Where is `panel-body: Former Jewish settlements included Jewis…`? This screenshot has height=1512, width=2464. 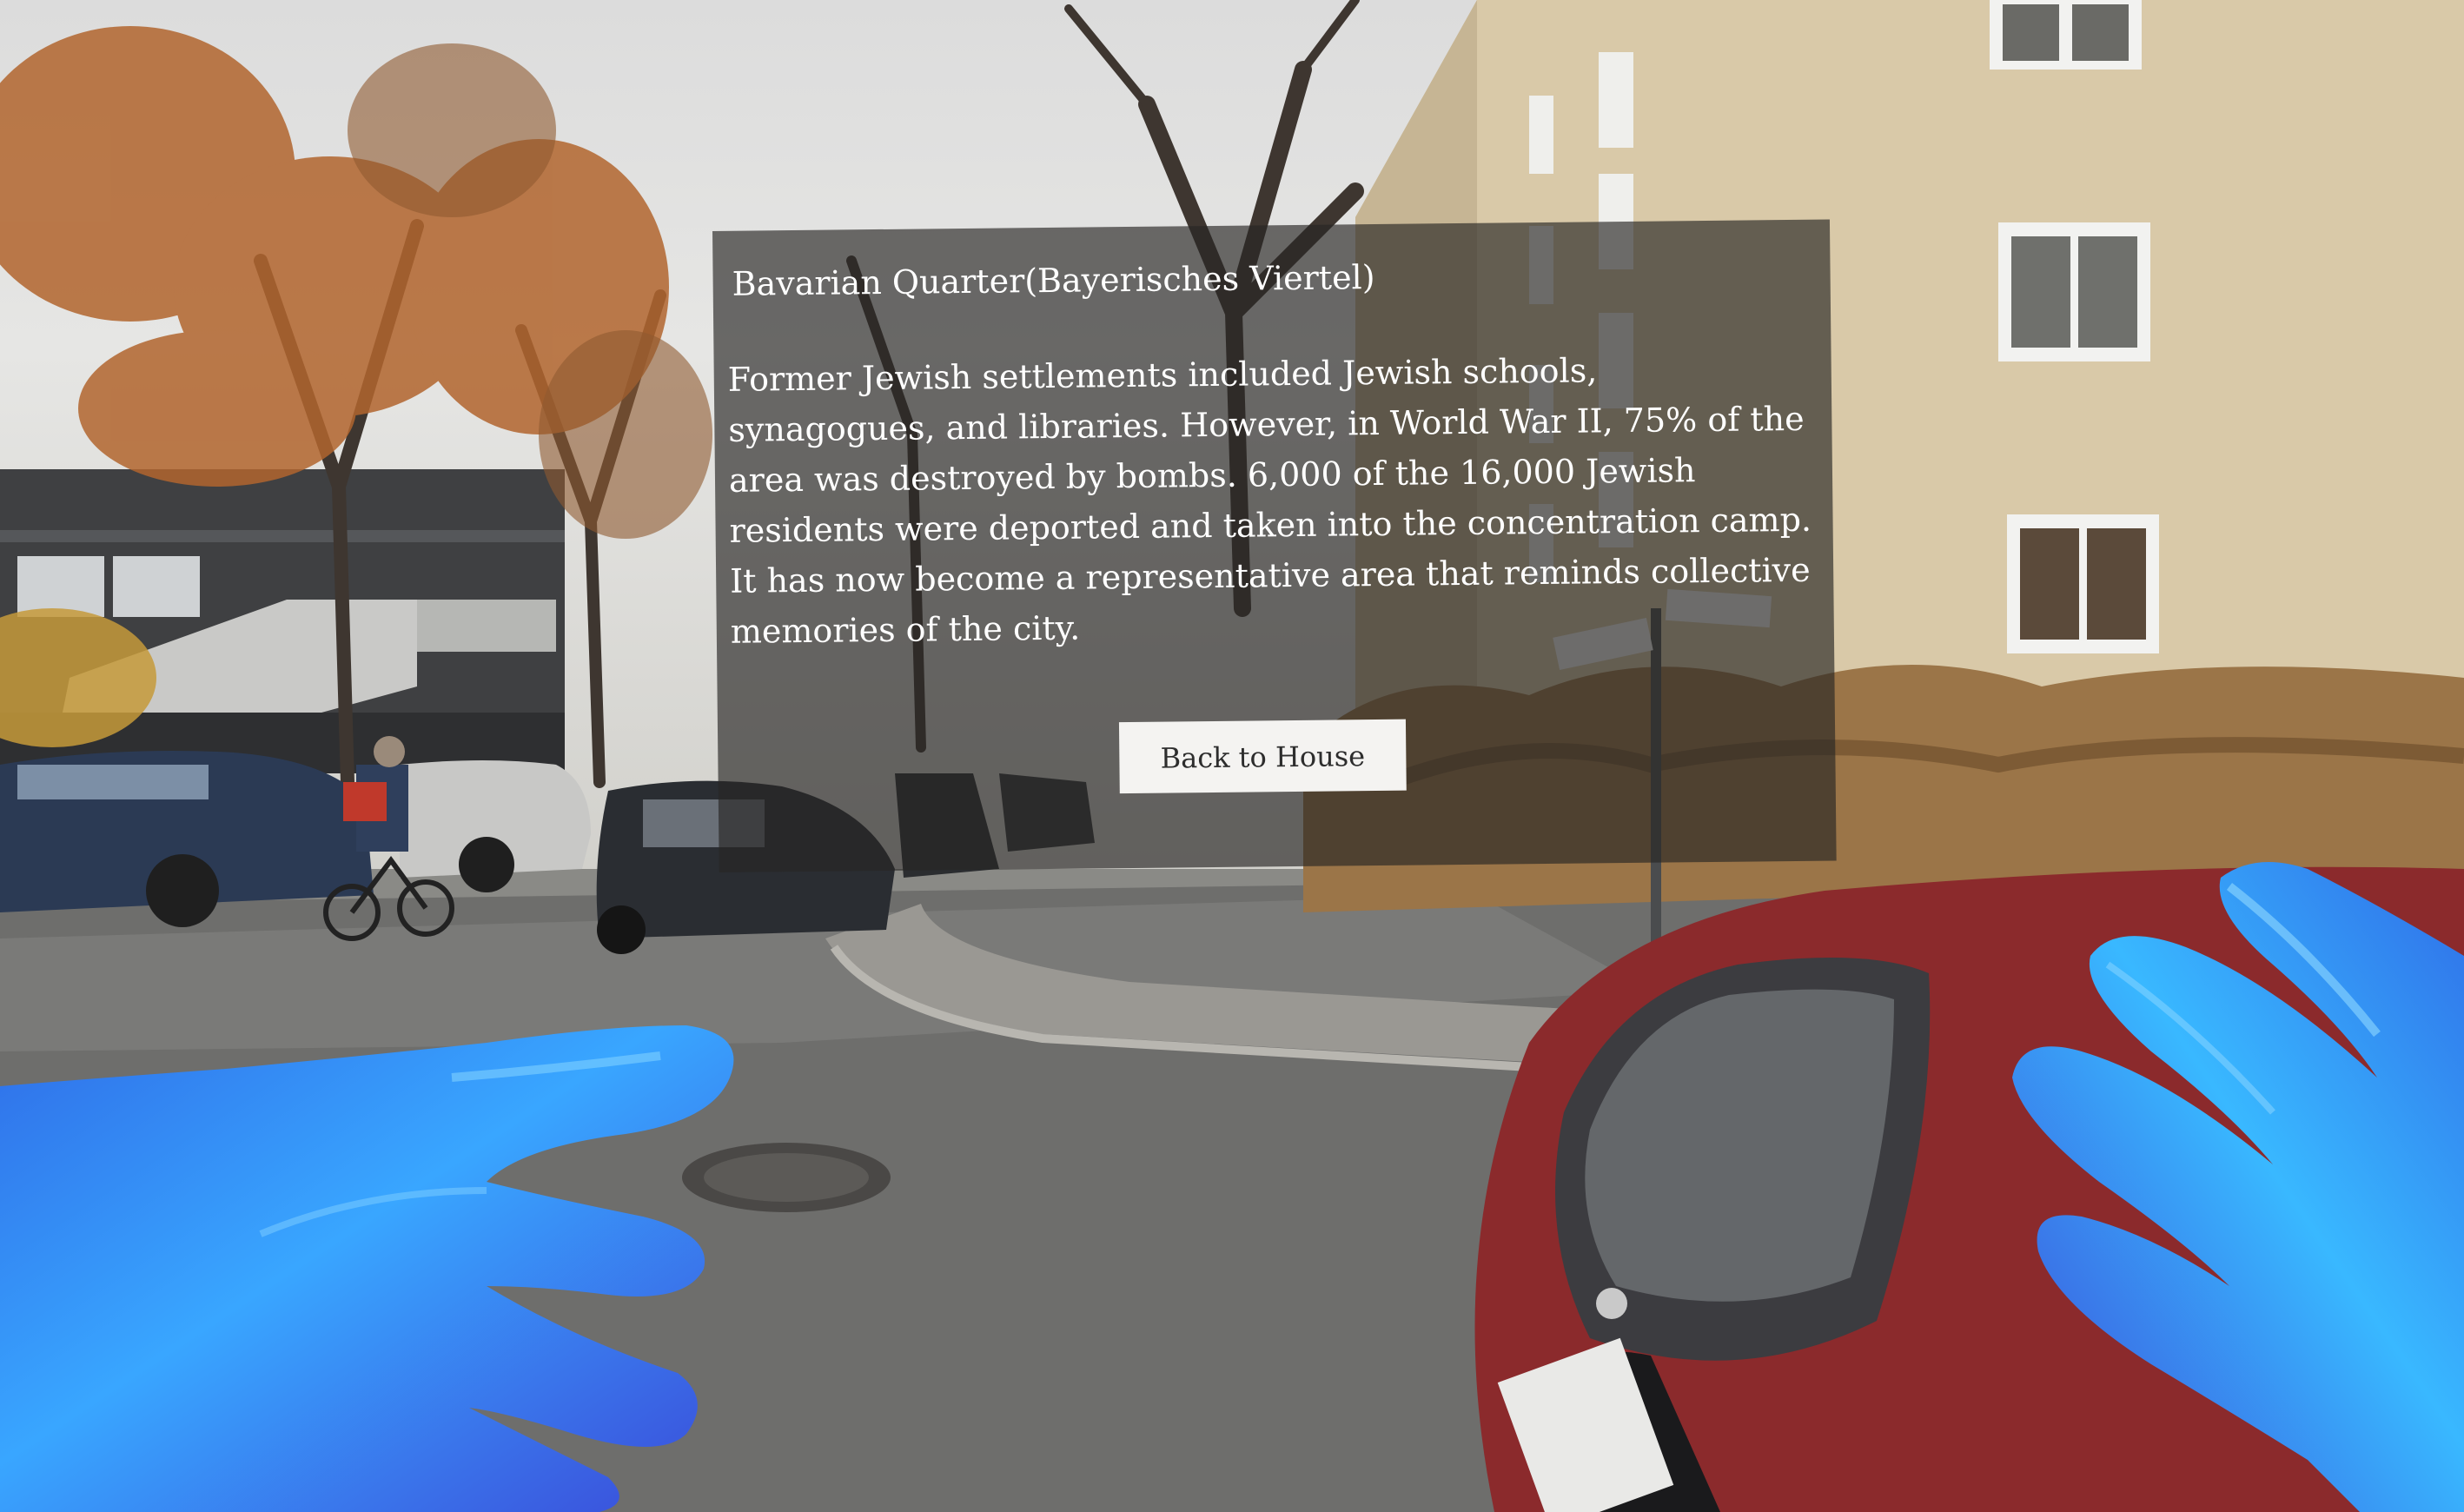 panel-body: Former Jewish settlements included Jewis… is located at coordinates (1269, 501).